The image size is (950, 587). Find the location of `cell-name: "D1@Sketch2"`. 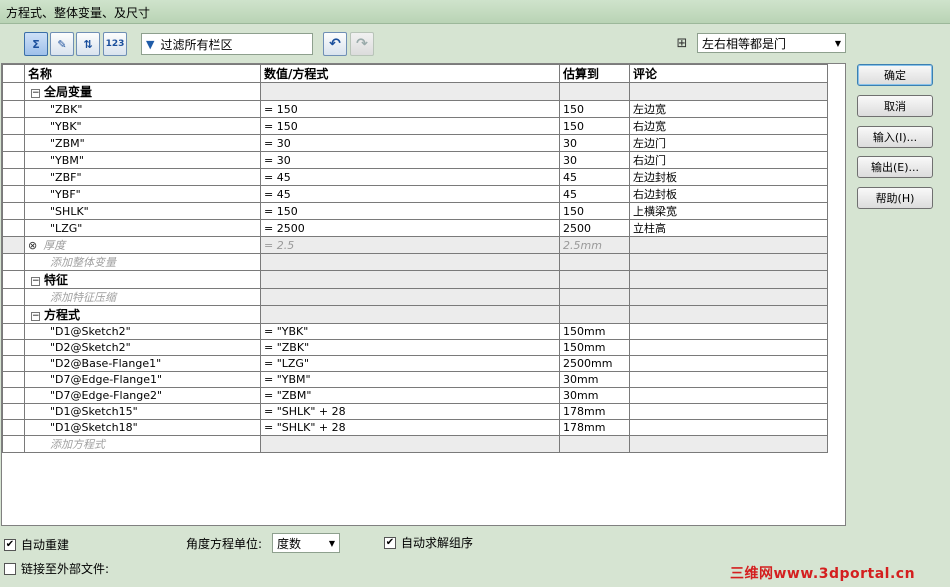

cell-name: "D1@Sketch2" is located at coordinates (142, 331).